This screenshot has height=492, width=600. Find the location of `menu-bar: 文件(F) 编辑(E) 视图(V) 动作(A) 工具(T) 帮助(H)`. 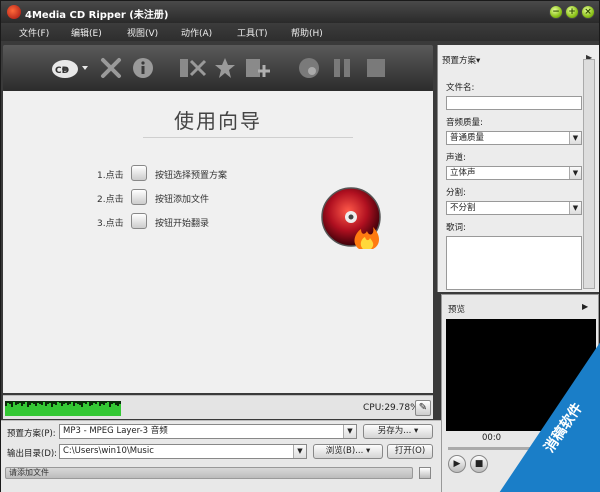

menu-bar: 文件(F) 编辑(E) 视图(V) 动作(A) 工具(T) 帮助(H) is located at coordinates (300, 32).